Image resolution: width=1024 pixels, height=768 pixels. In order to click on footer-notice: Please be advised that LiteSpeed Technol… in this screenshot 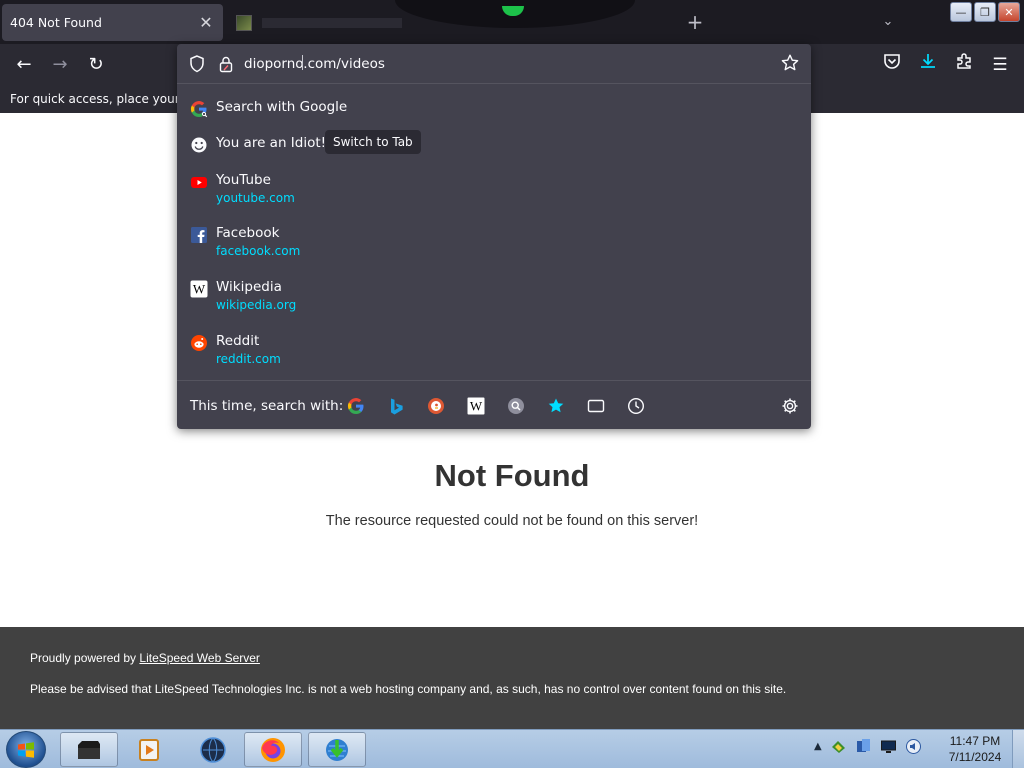, I will do `click(408, 689)`.